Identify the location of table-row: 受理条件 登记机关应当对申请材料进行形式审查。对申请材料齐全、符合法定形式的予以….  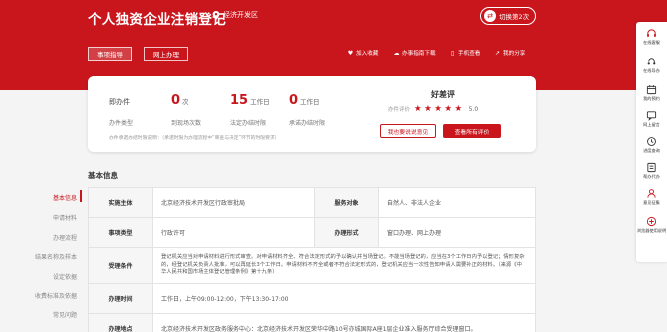
(312, 265).